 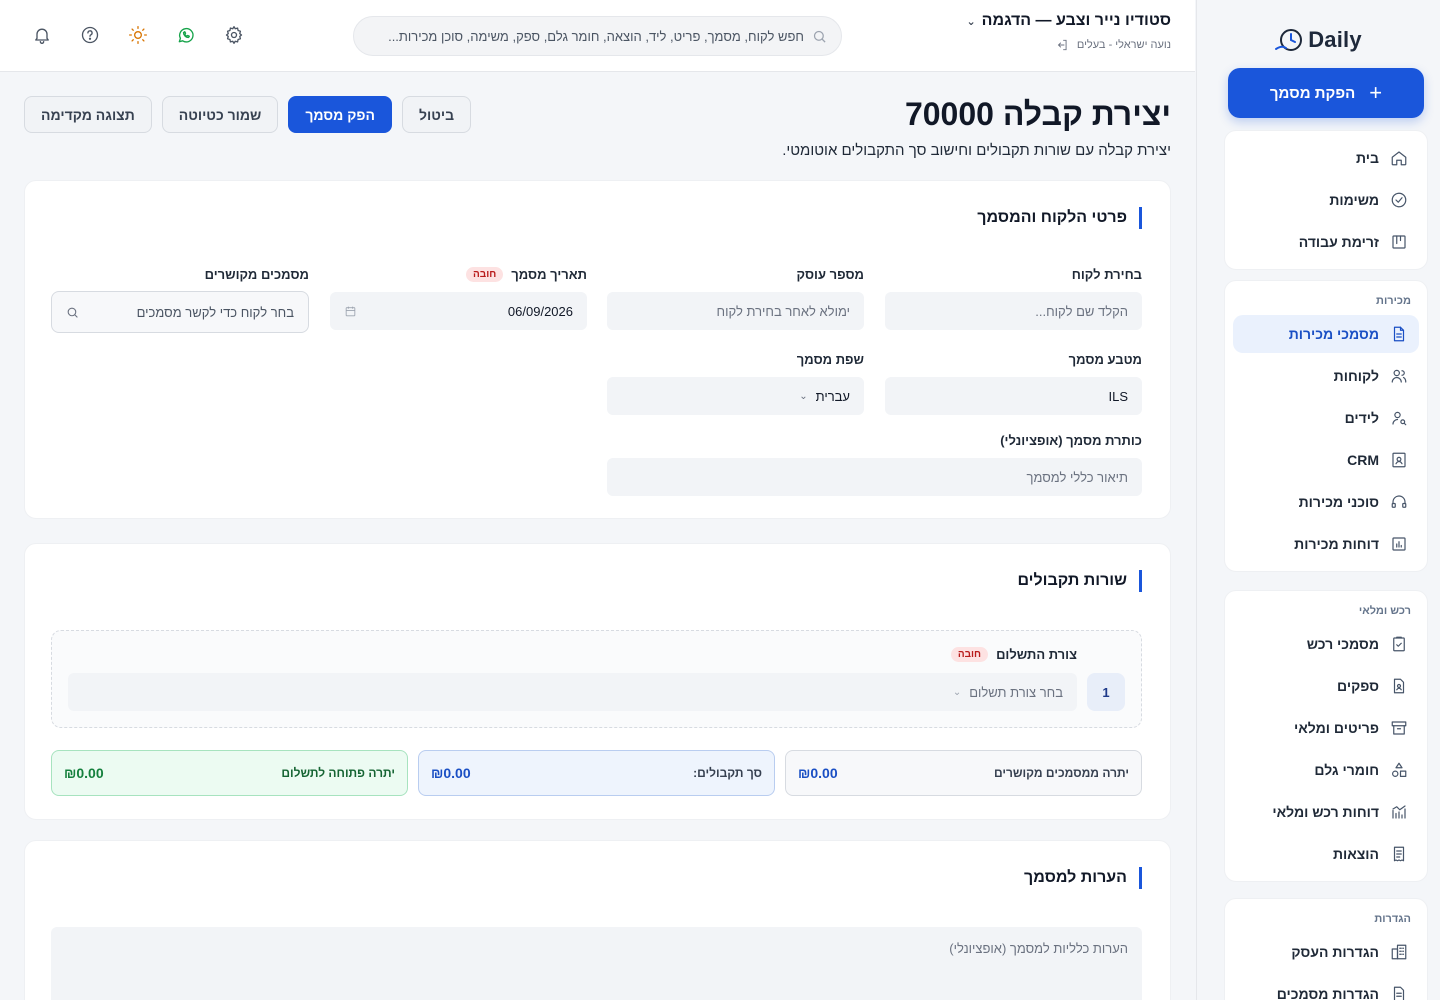 I want to click on dealer-number-label-text: מספר עוסק, so click(x=830, y=274).